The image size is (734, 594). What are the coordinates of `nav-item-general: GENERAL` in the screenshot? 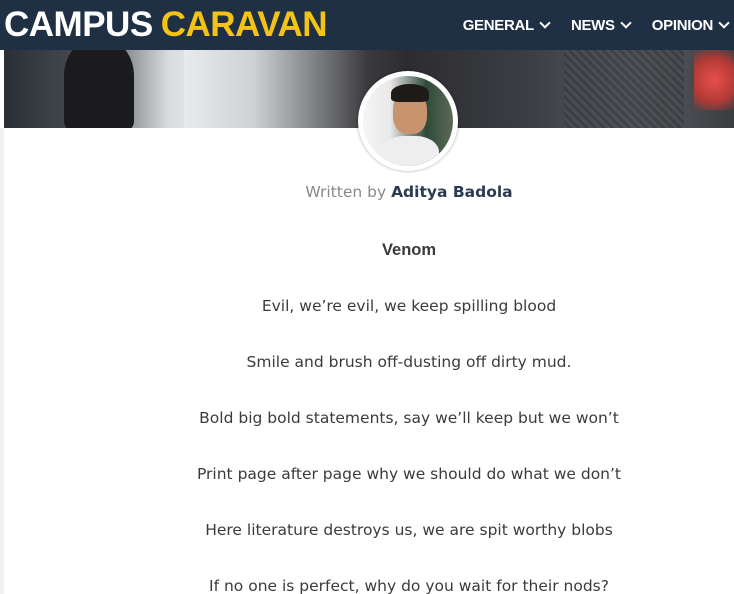 It's located at (506, 25).